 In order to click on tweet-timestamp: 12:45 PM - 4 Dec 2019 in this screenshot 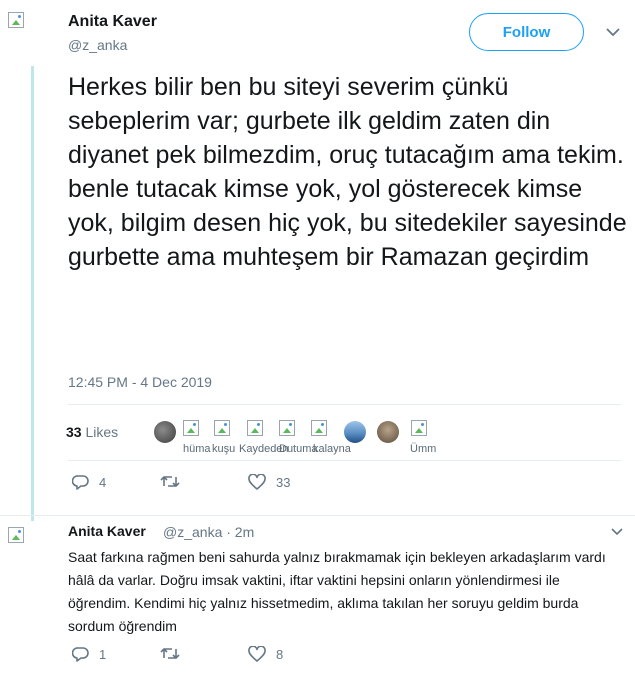, I will do `click(140, 382)`.